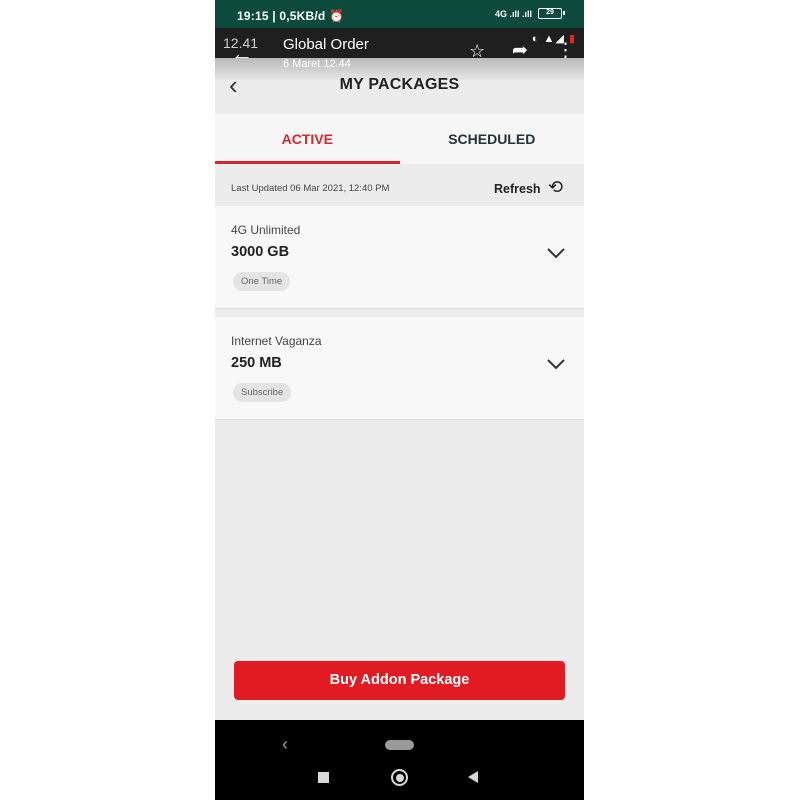 The image size is (800, 800). I want to click on package-card: 4G Unlimited 3000 GB One Time, so click(399, 257).